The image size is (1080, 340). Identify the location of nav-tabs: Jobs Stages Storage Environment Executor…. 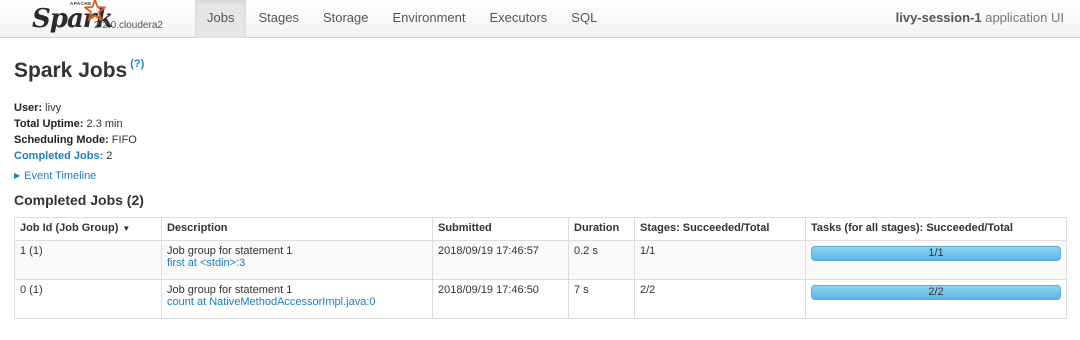
(402, 19).